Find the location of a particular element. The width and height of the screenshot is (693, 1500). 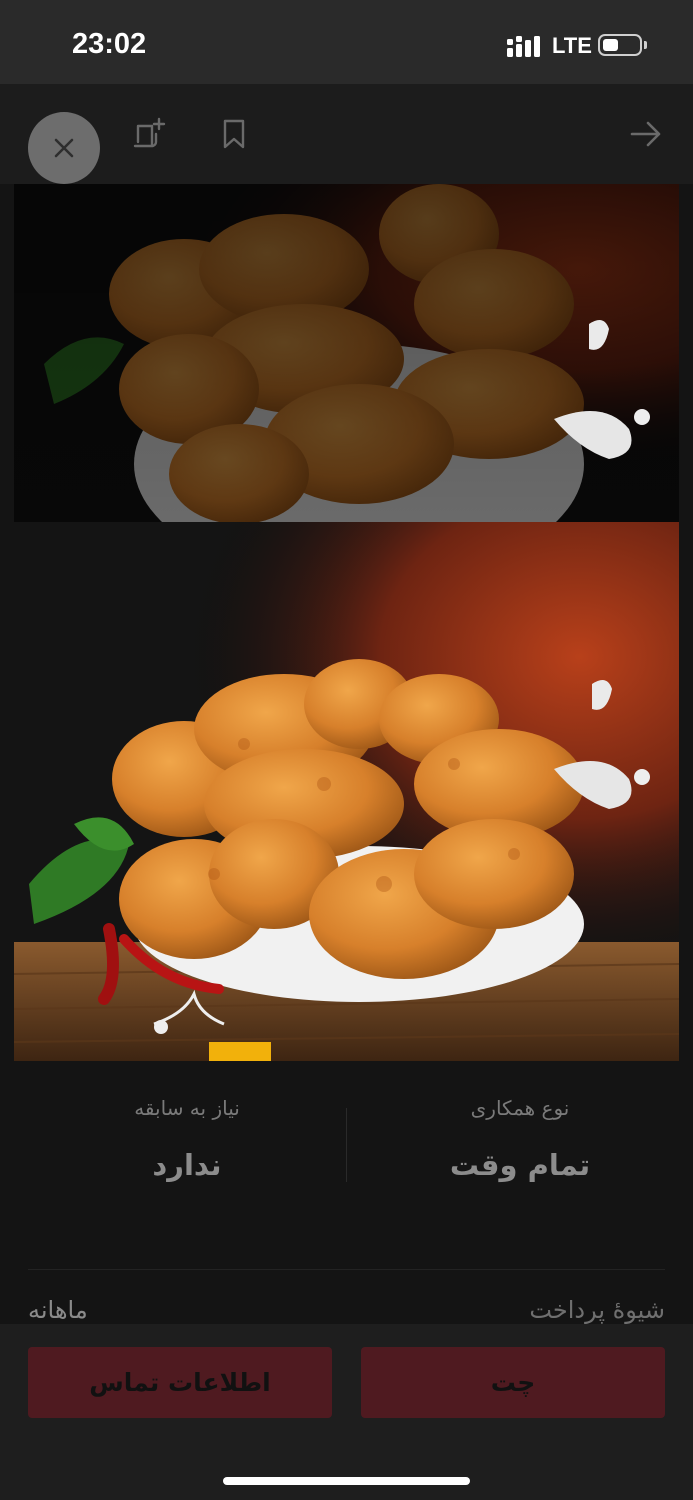

clock: 23:02 is located at coordinates (109, 44).